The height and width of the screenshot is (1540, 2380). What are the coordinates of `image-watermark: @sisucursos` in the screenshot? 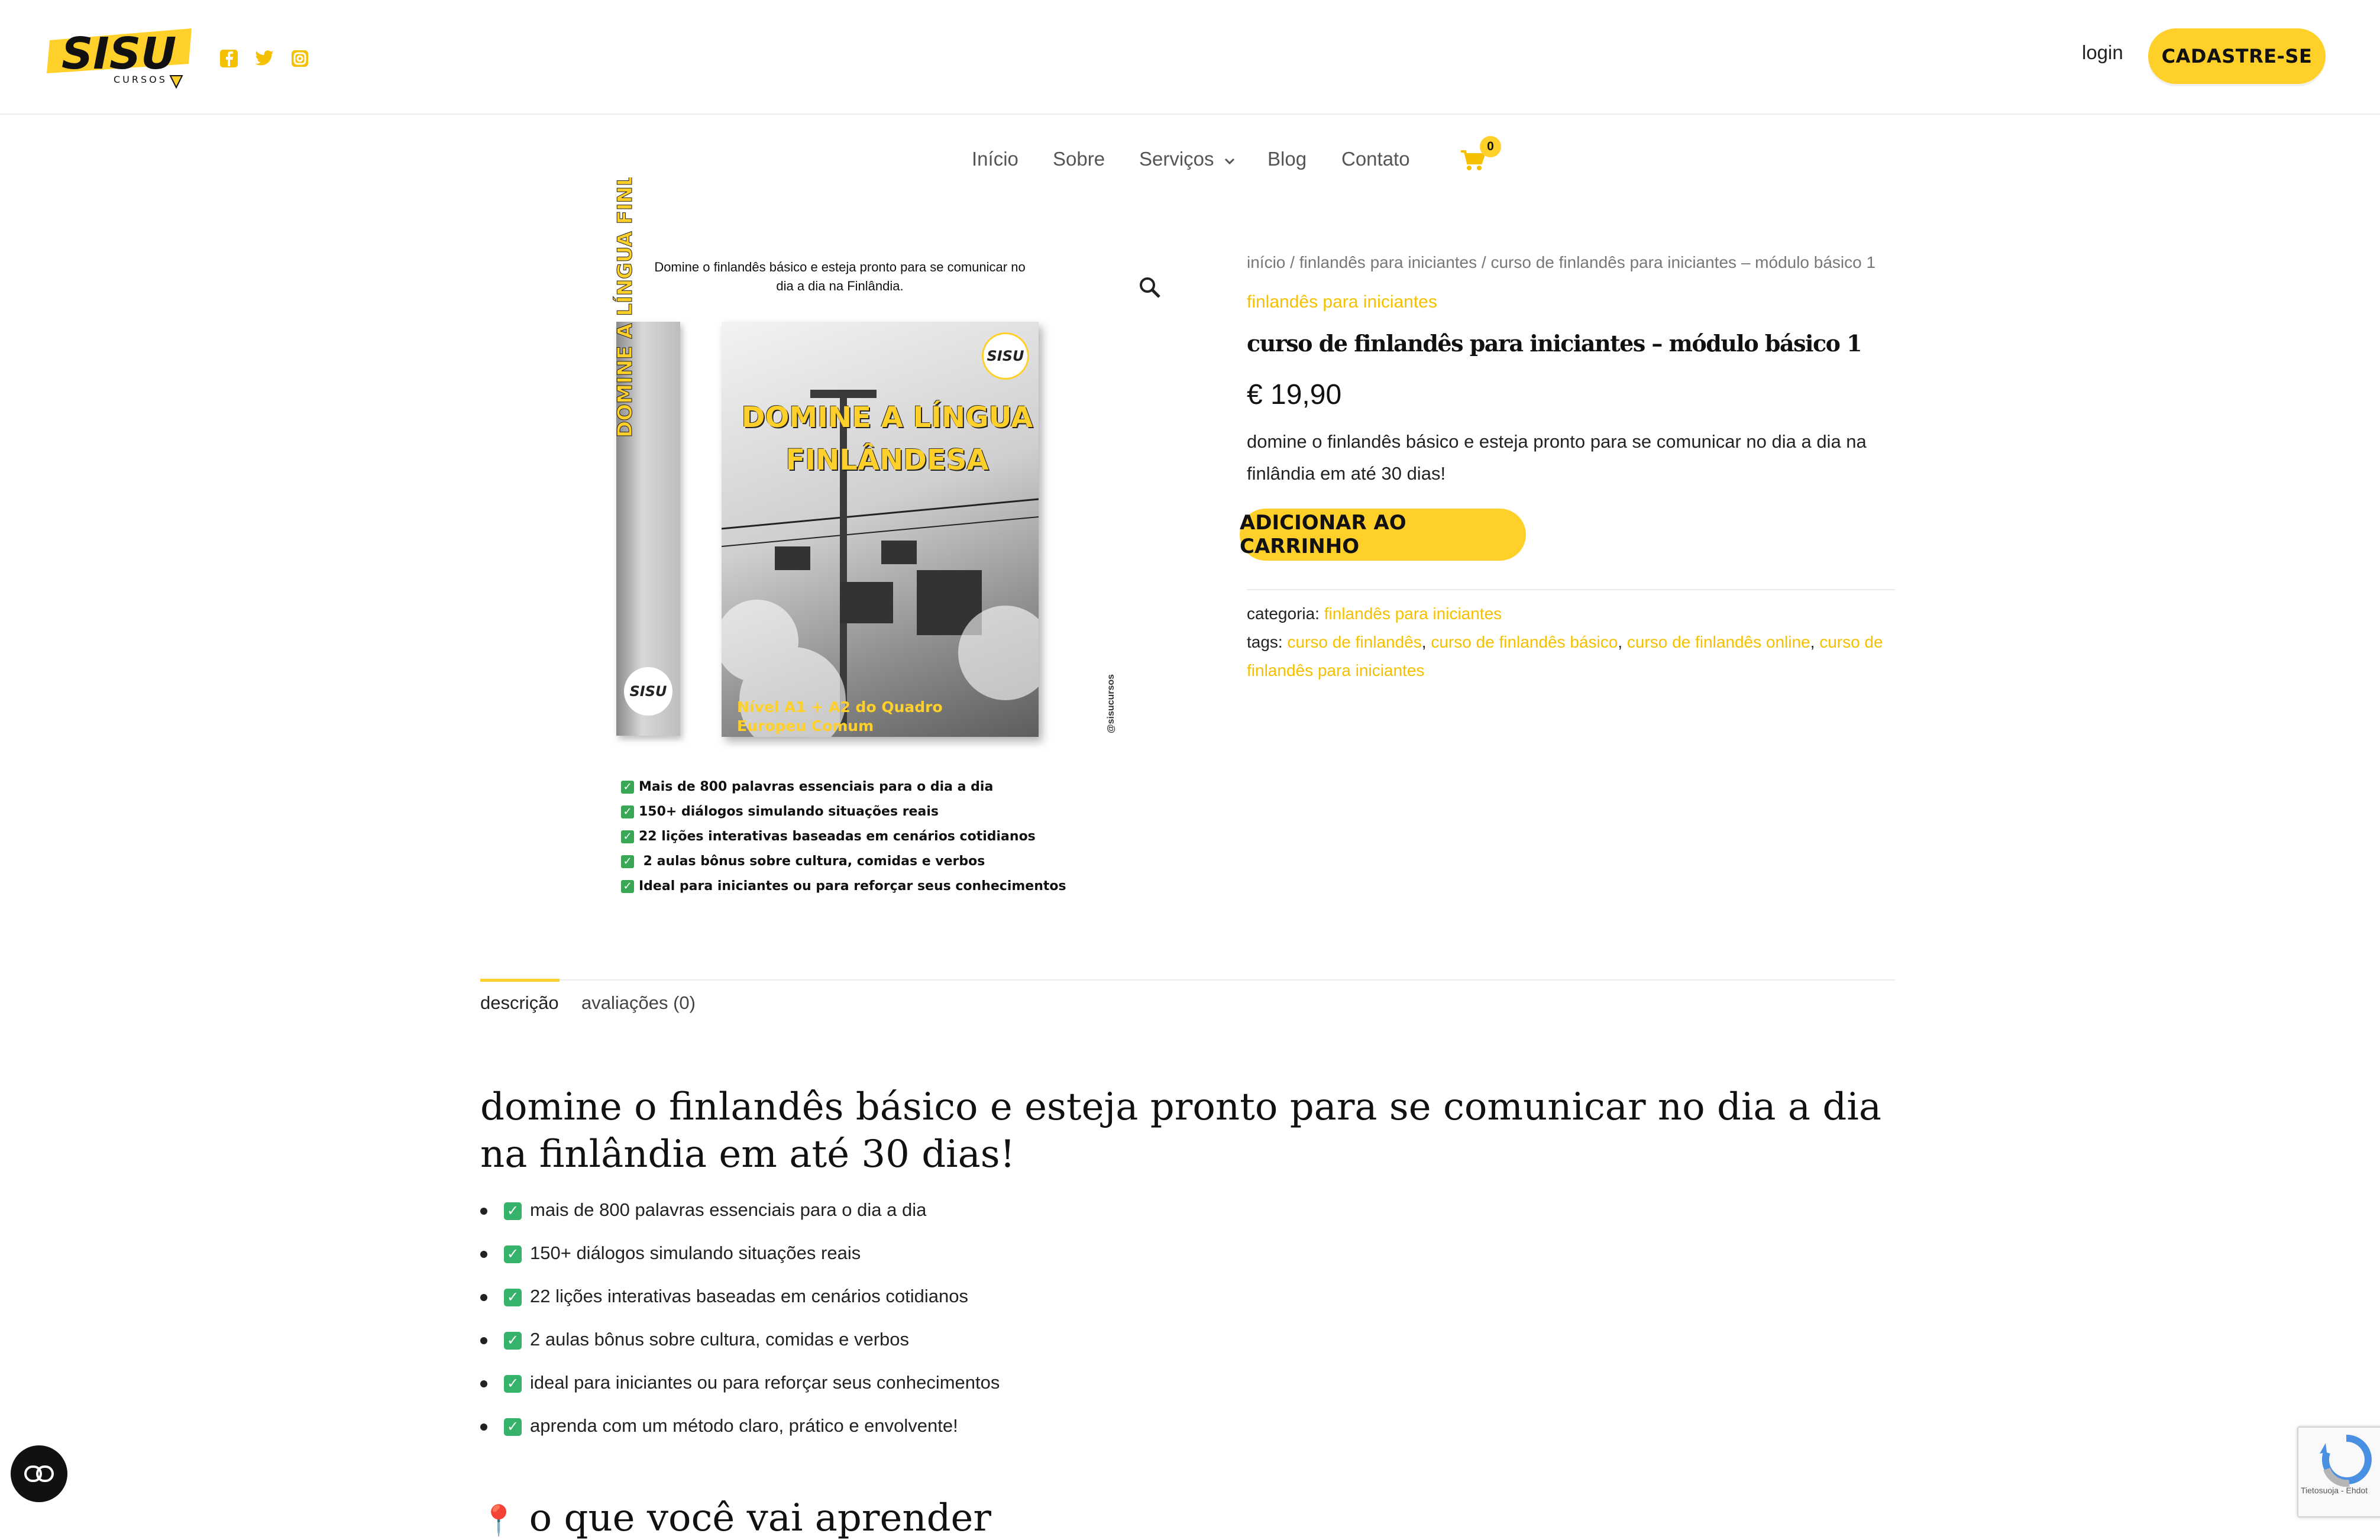 It's located at (1111, 703).